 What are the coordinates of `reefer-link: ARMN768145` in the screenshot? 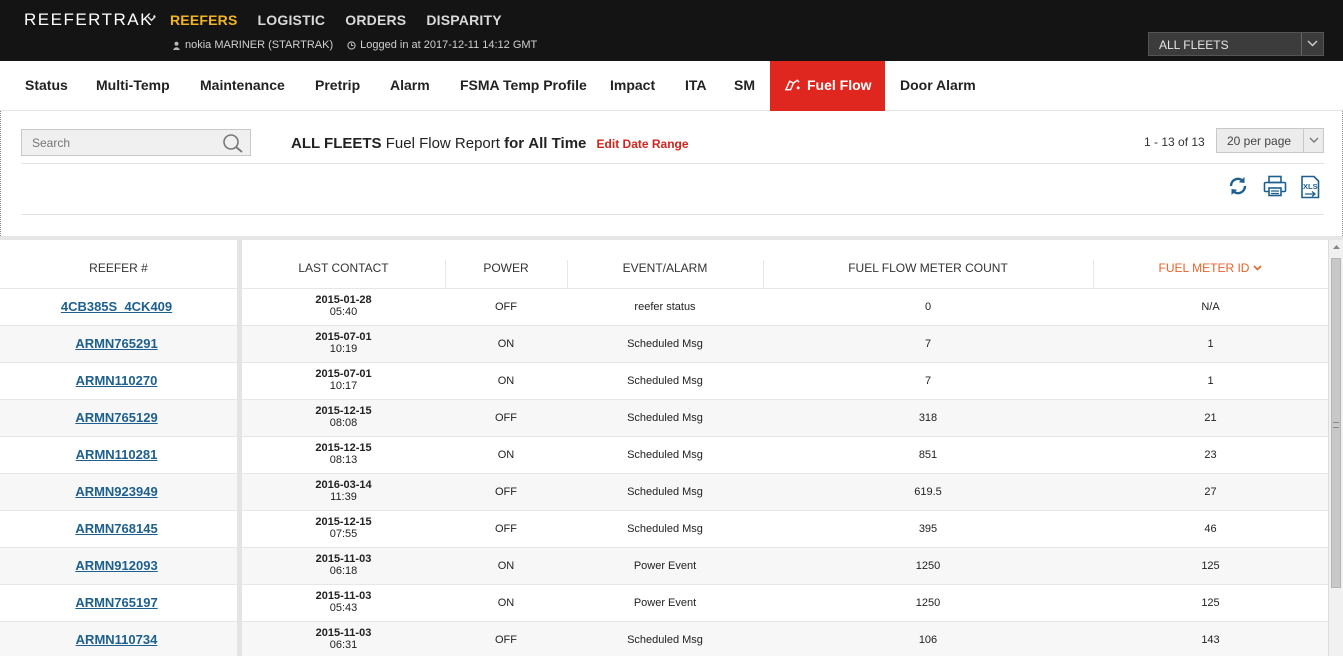 It's located at (116, 529).